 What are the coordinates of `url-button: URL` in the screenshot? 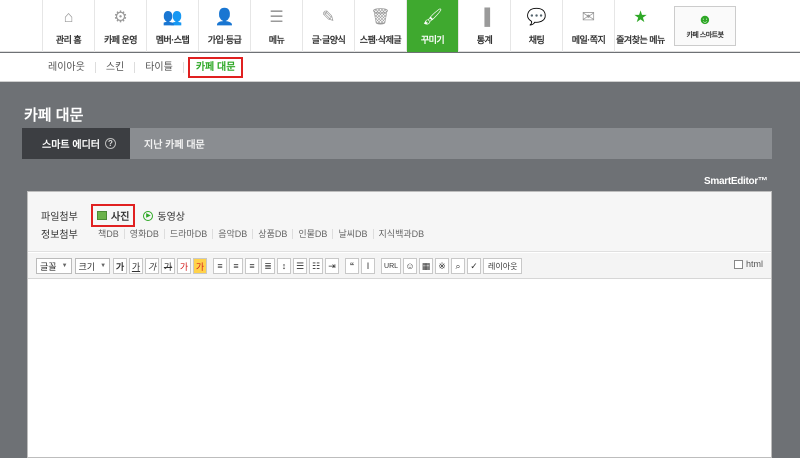 It's located at (391, 266).